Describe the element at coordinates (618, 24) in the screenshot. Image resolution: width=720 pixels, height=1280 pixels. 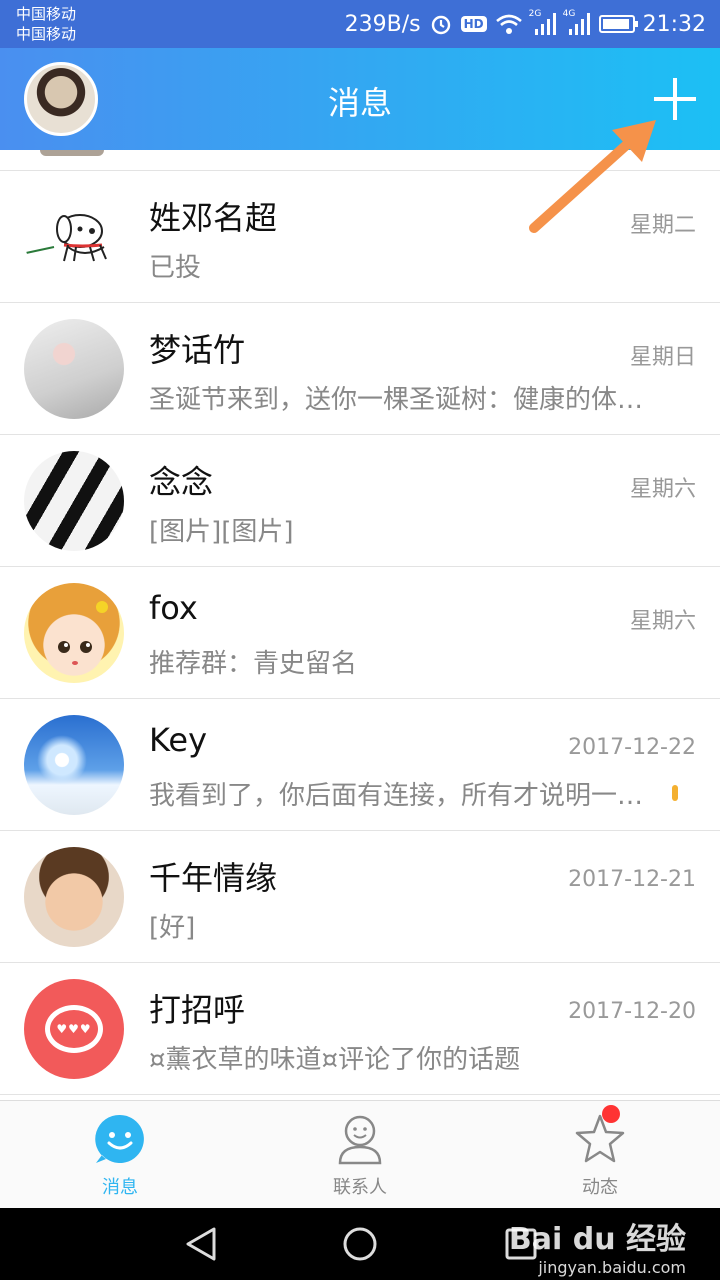
I see `battery-icon` at that location.